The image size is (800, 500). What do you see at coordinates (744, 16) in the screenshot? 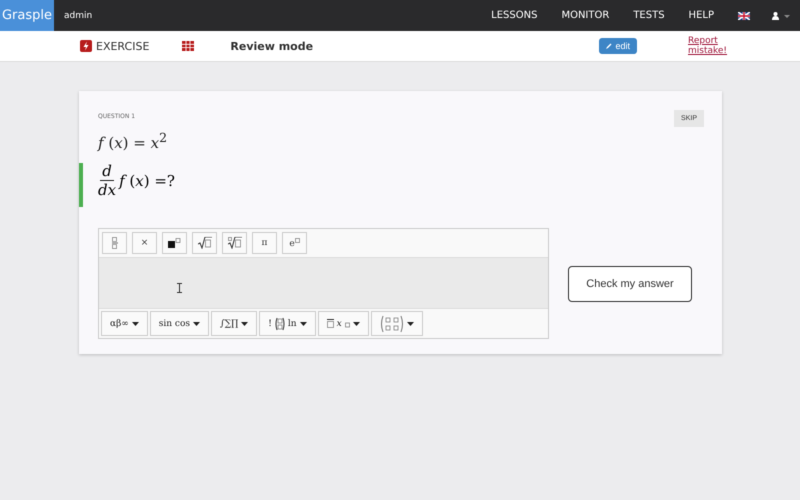
I see `flag-icon` at bounding box center [744, 16].